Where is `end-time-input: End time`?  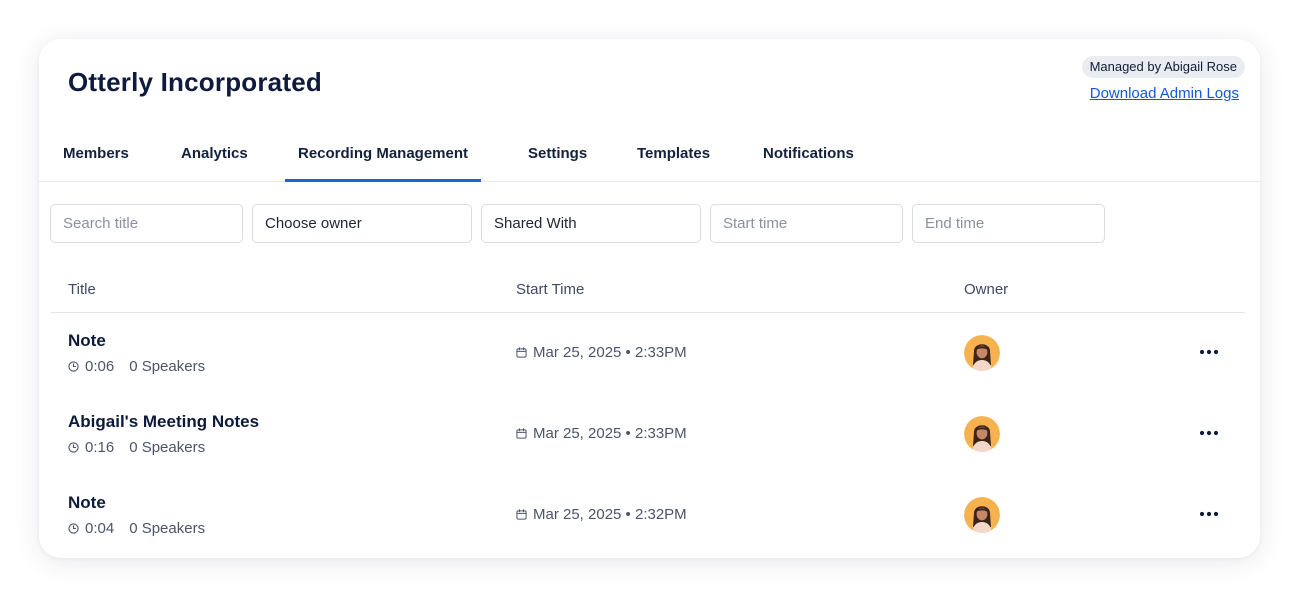 end-time-input: End time is located at coordinates (1008, 223).